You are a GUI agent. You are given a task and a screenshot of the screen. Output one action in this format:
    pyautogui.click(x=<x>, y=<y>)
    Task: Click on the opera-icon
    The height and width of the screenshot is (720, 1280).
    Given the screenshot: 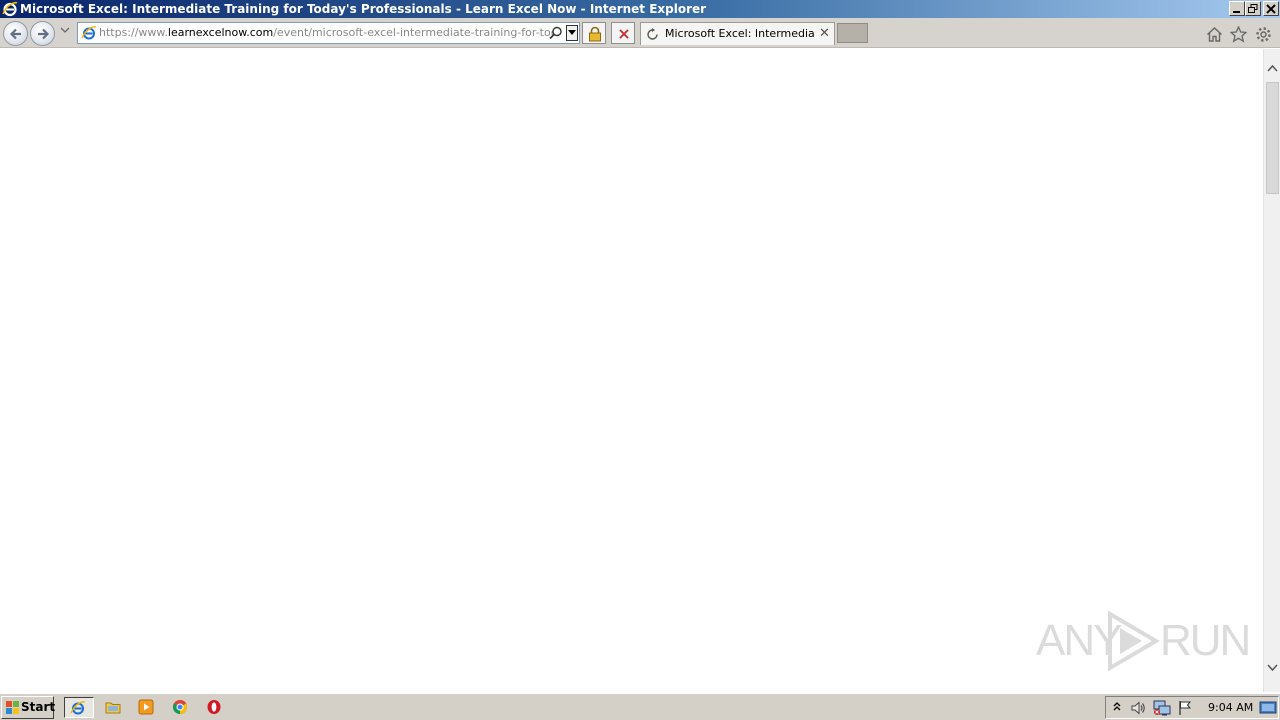 What is the action you would take?
    pyautogui.click(x=214, y=707)
    